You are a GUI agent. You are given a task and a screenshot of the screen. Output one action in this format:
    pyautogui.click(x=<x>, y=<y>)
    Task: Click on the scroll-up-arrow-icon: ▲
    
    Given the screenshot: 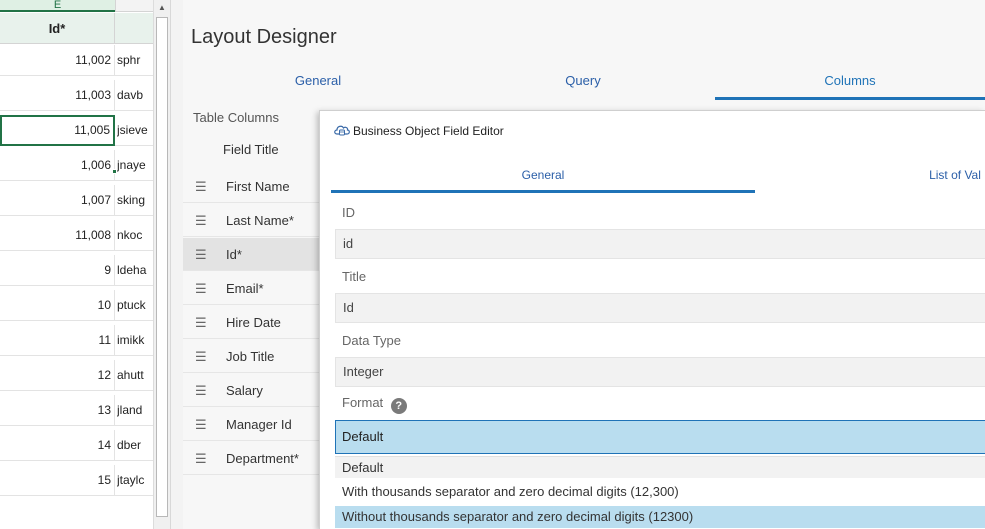 What is the action you would take?
    pyautogui.click(x=162, y=8)
    